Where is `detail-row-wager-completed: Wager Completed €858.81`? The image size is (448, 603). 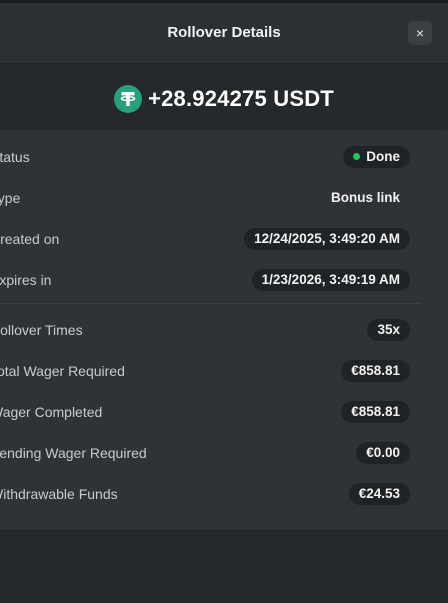
detail-row-wager-completed: Wager Completed €858.81 is located at coordinates (224, 412).